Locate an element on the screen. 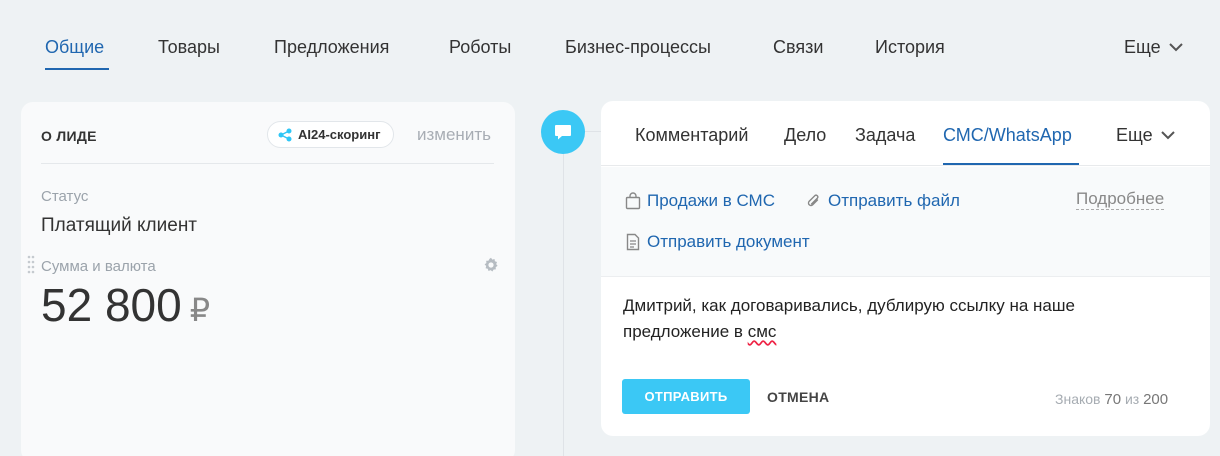 The width and height of the screenshot is (1220, 456). more-details-link: Подробнее is located at coordinates (1120, 199).